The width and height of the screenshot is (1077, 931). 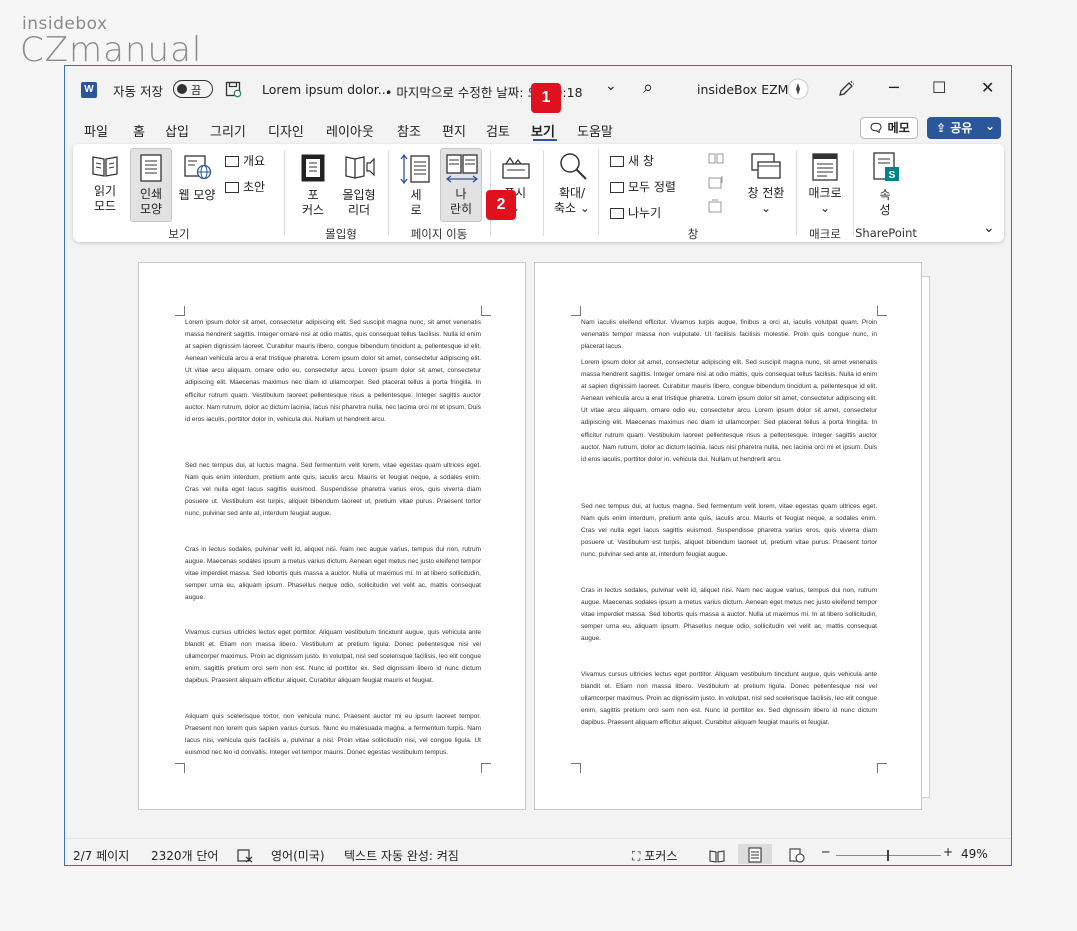 What do you see at coordinates (313, 210) in the screenshot?
I see `focus-label-2: 커스` at bounding box center [313, 210].